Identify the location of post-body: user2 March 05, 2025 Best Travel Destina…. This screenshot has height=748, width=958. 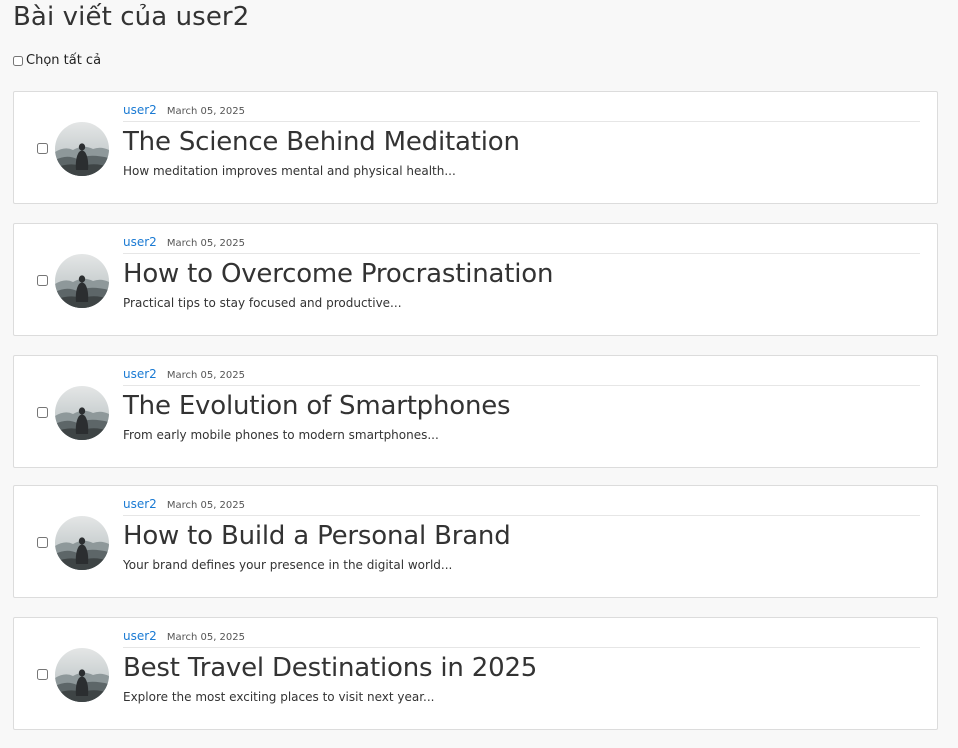
(521, 666).